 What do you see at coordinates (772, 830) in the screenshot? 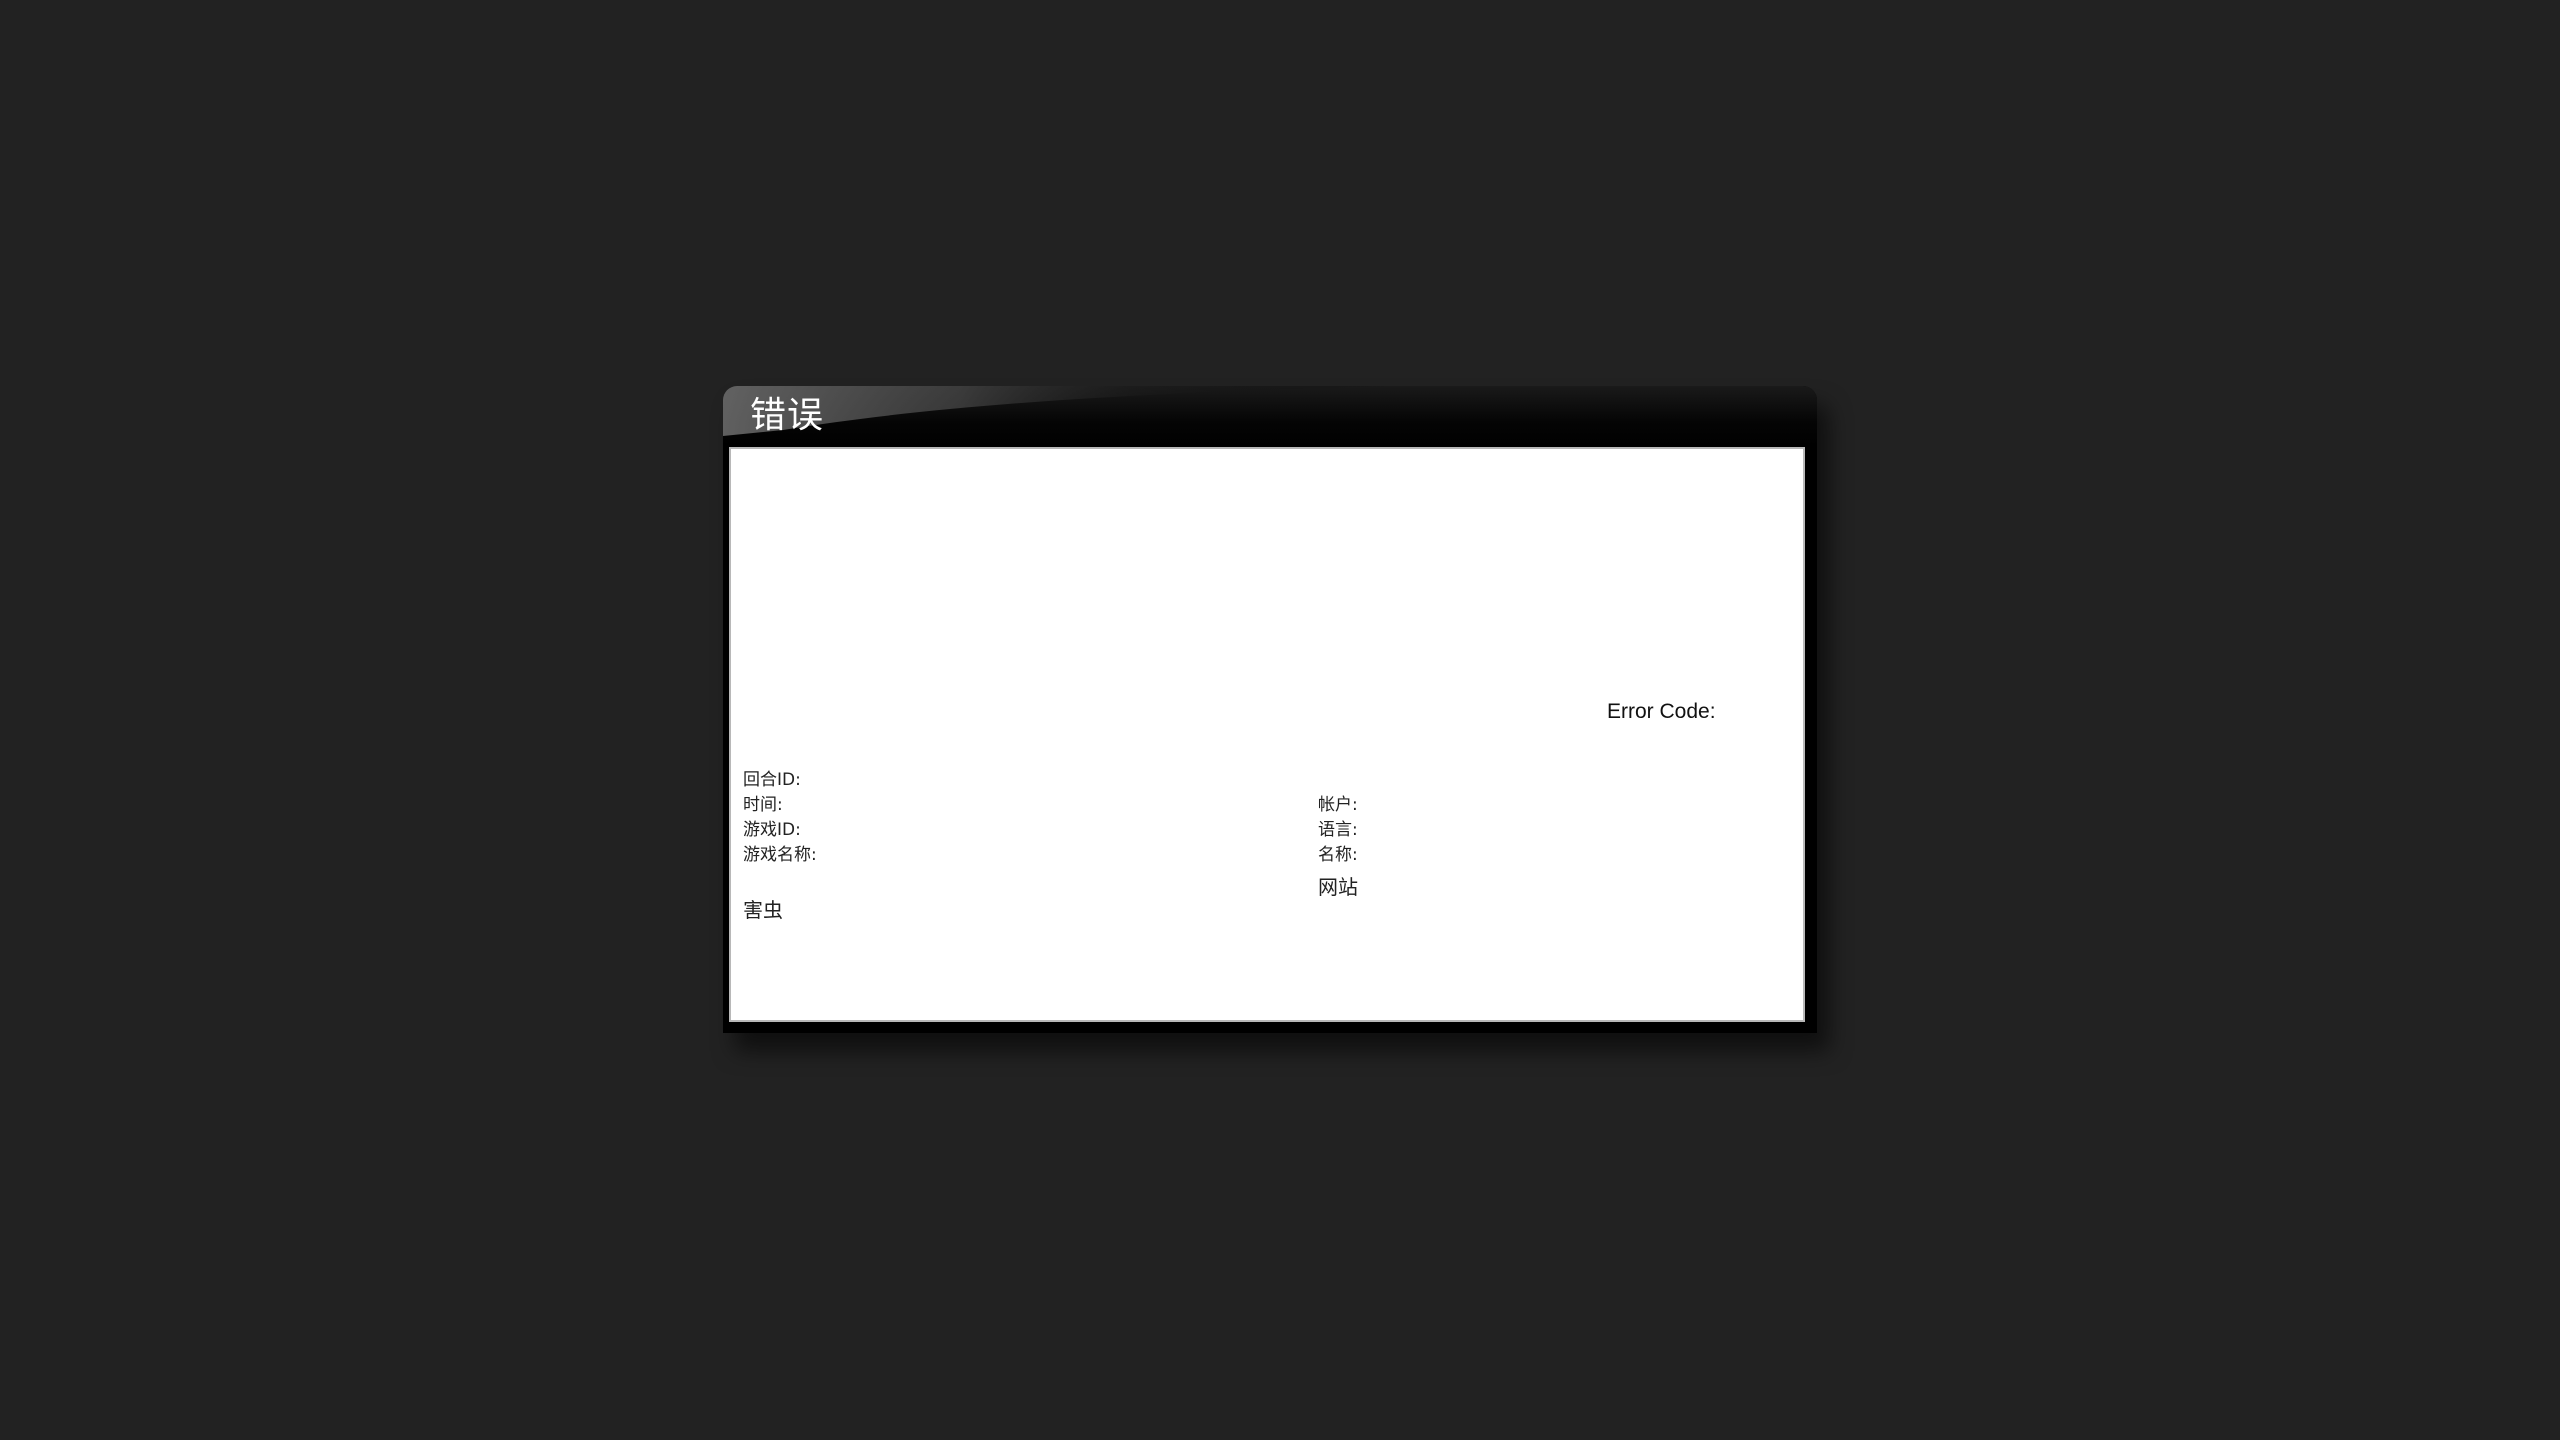
I see `game-id-label: 游戏ID:` at bounding box center [772, 830].